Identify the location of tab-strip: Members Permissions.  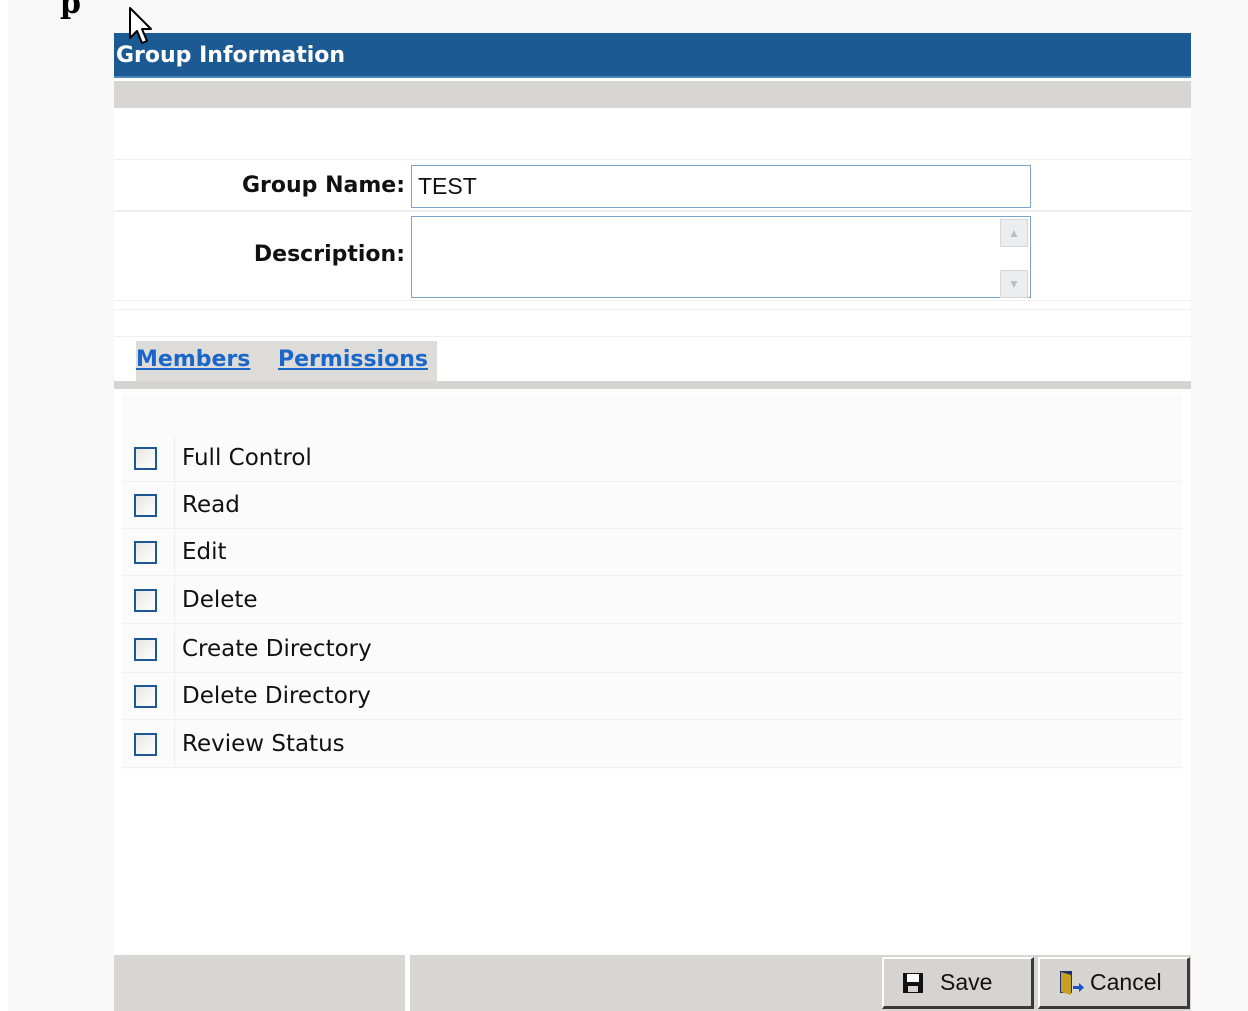
(286, 361).